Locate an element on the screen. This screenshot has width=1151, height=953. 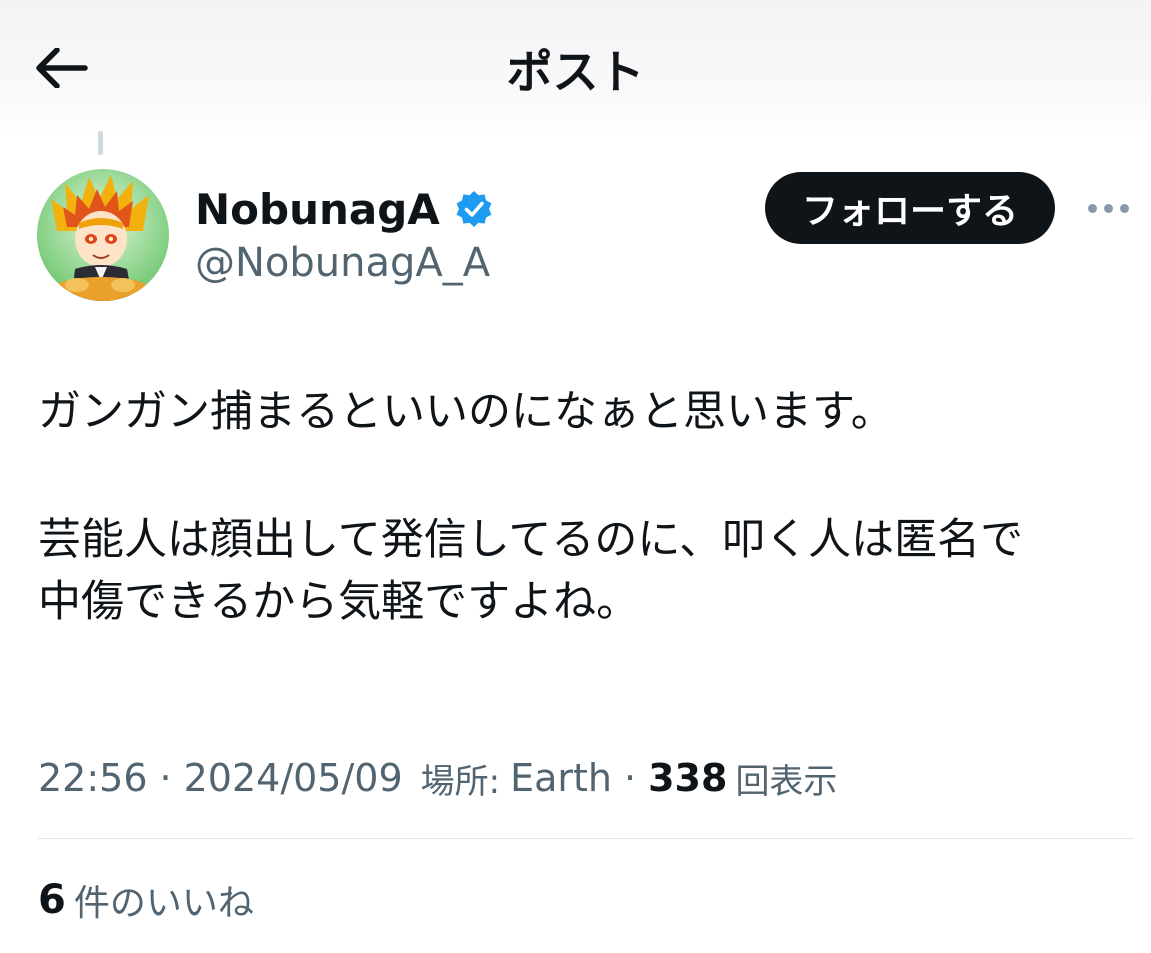
location-label: 場所: is located at coordinates (460, 781).